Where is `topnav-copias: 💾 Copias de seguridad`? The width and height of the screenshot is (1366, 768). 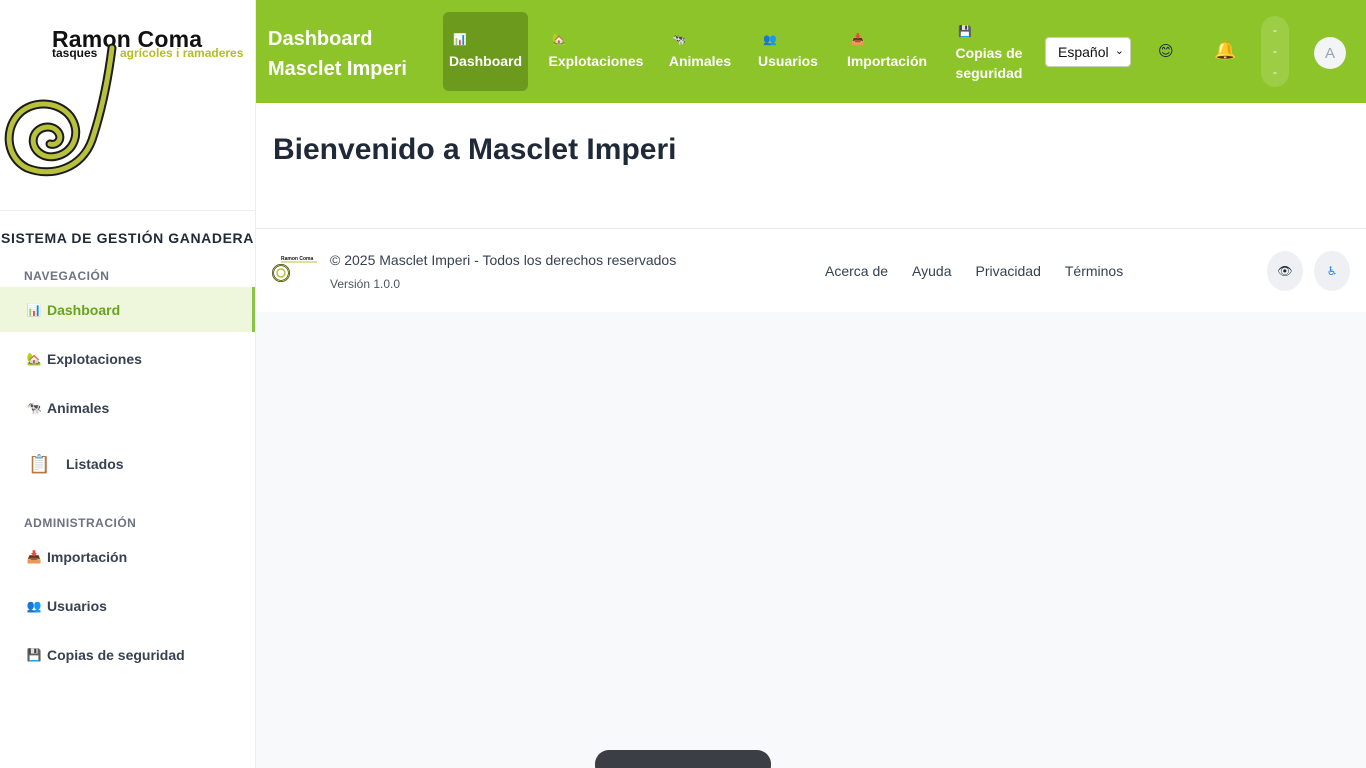
topnav-copias: 💾 Copias de seguridad is located at coordinates (989, 53).